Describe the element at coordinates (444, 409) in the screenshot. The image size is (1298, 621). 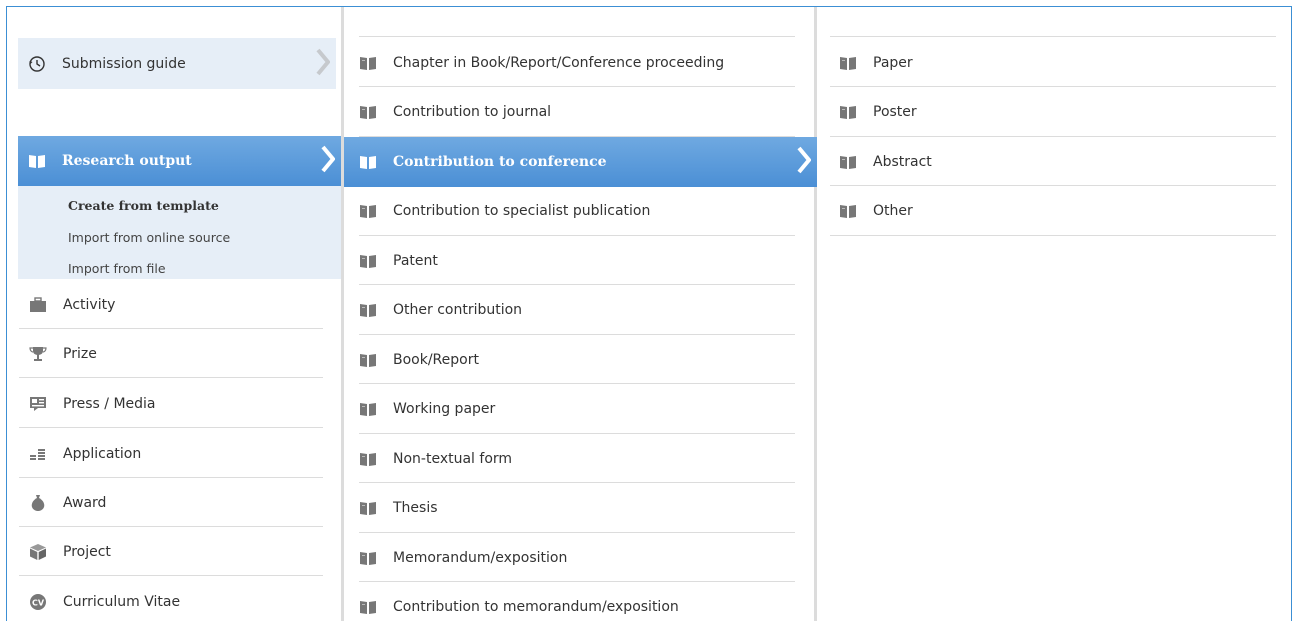
I see `output-type-label: Working paper` at that location.